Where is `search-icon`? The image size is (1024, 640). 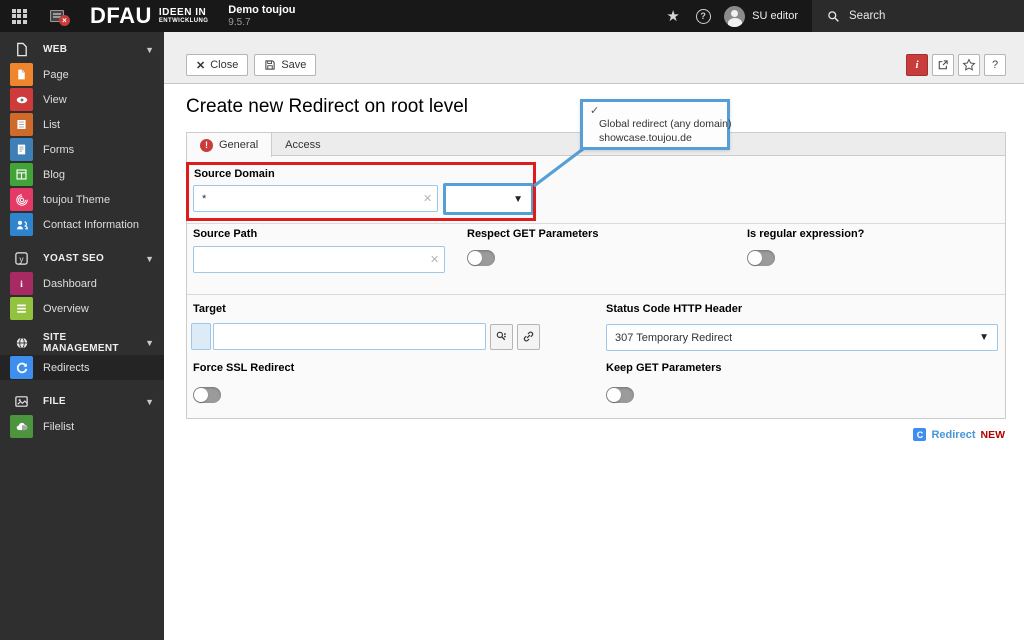 search-icon is located at coordinates (833, 16).